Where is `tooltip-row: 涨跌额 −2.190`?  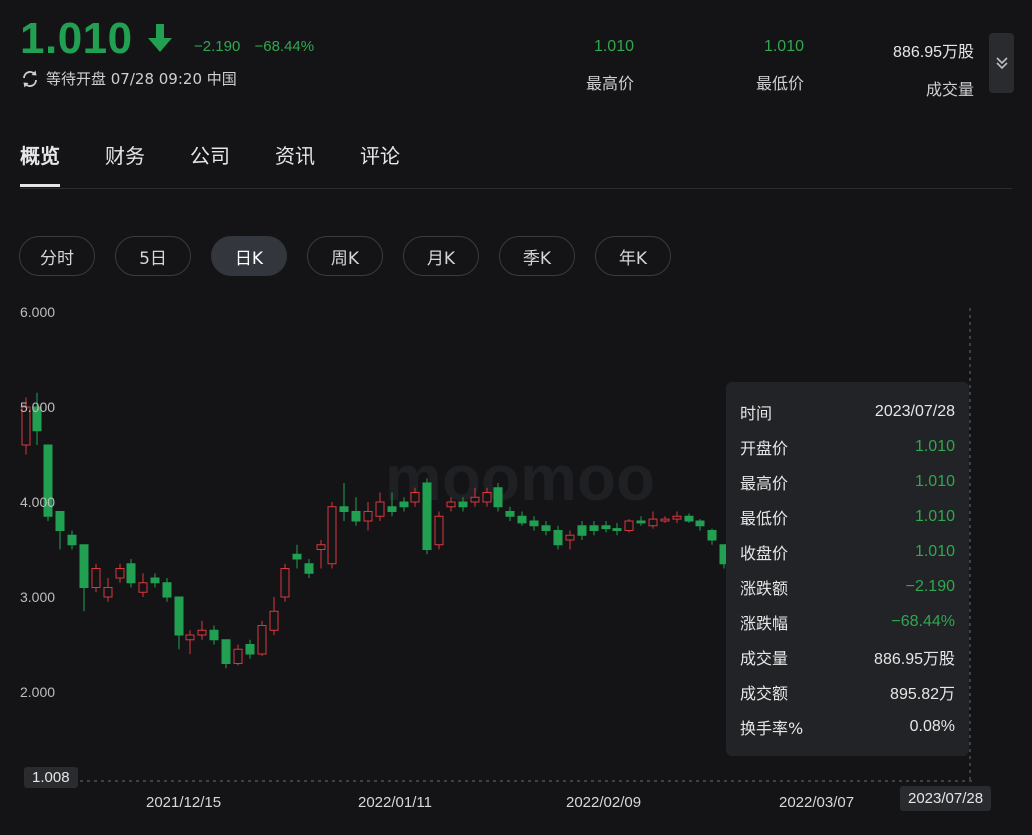 tooltip-row: 涨跌额 −2.190 is located at coordinates (847, 586).